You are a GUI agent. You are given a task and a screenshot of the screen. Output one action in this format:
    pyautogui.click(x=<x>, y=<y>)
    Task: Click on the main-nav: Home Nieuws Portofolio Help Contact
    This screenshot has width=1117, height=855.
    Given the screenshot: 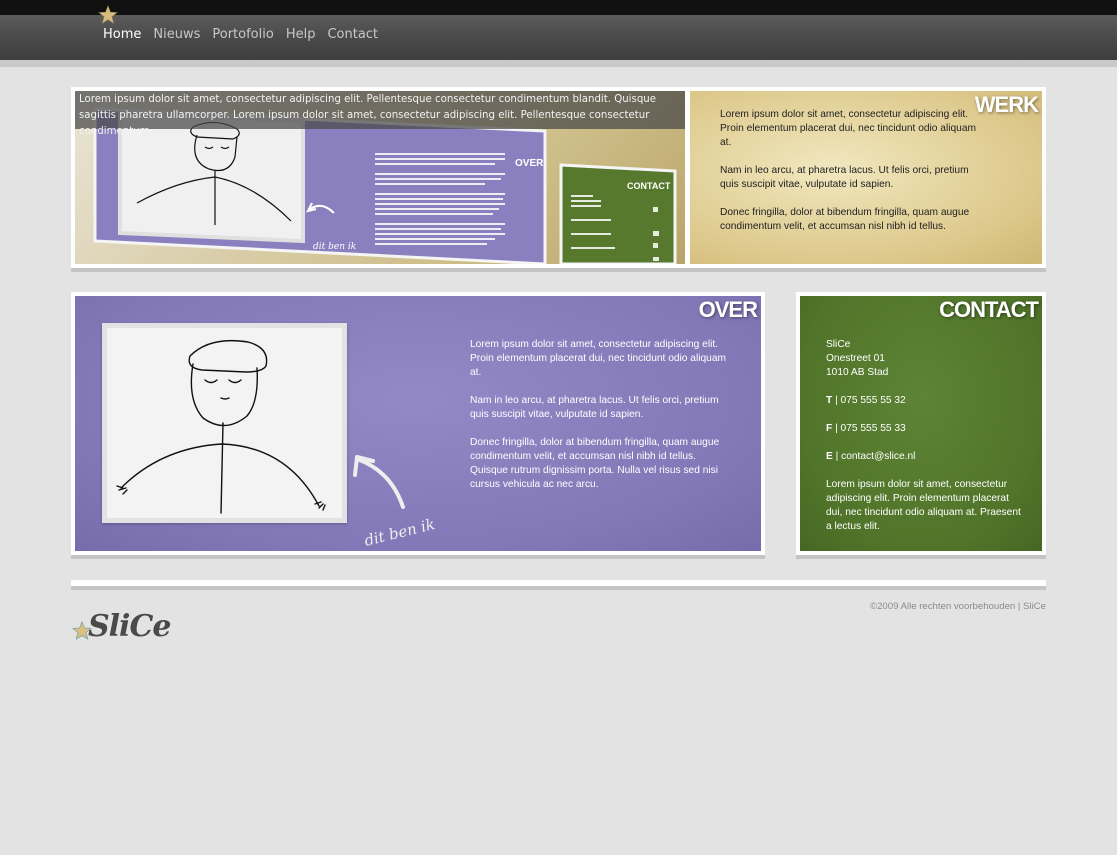 What is the action you would take?
    pyautogui.click(x=246, y=34)
    